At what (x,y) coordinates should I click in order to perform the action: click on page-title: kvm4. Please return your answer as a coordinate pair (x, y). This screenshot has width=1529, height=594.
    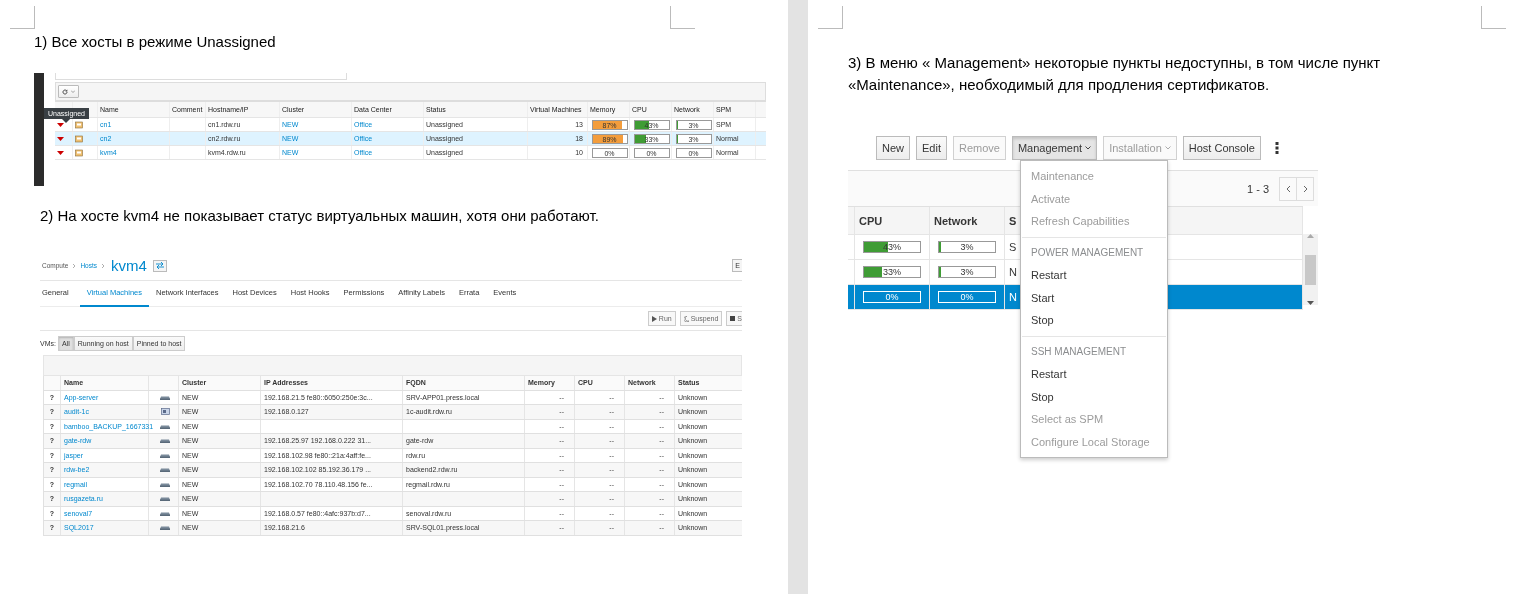
    Looking at the image, I should click on (129, 265).